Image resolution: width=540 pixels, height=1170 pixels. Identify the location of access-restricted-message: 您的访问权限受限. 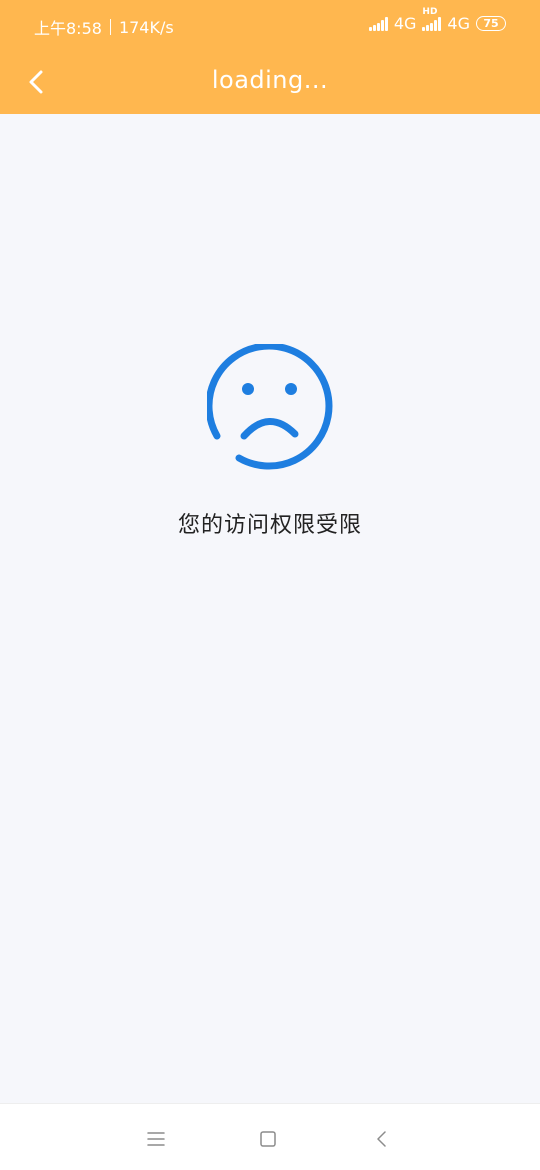
(269, 525).